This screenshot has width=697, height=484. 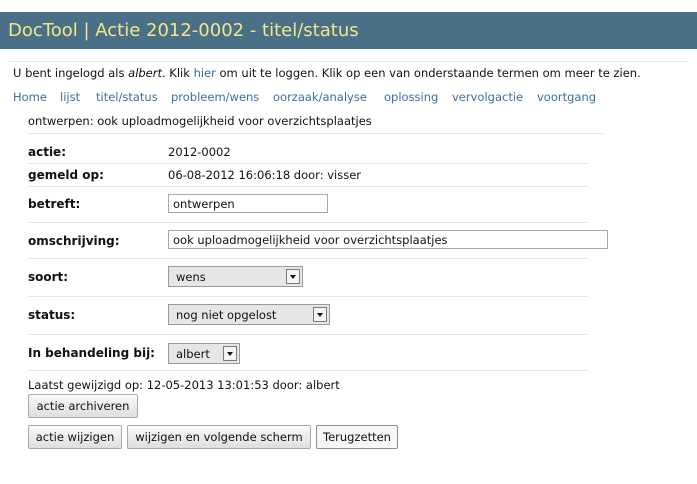 What do you see at coordinates (52, 315) in the screenshot?
I see `status-label: status:` at bounding box center [52, 315].